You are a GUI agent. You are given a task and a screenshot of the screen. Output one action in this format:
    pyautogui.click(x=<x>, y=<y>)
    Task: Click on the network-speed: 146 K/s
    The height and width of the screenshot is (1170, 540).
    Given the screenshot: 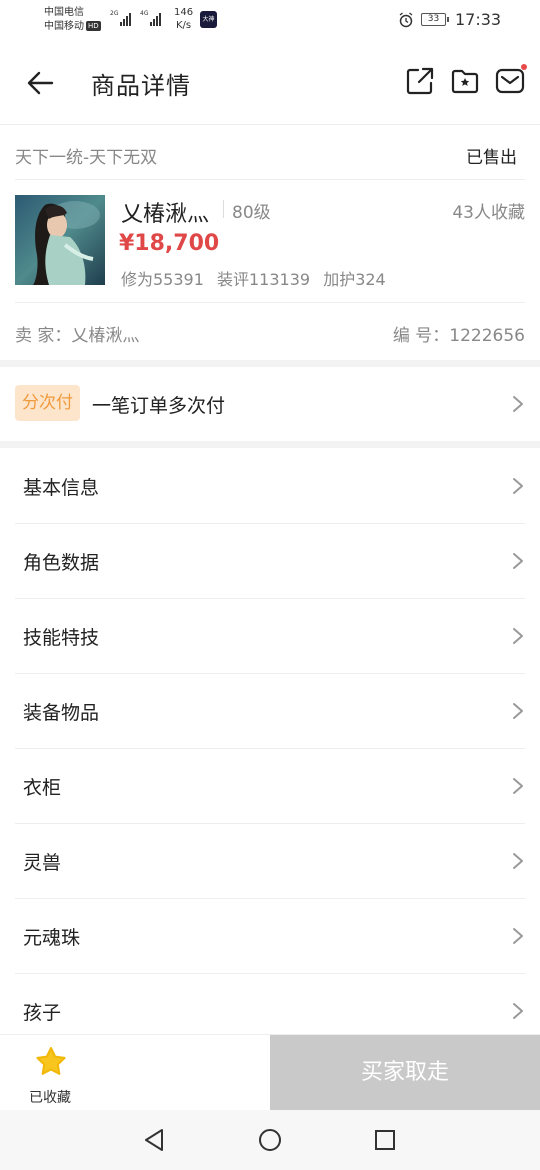 What is the action you would take?
    pyautogui.click(x=183, y=19)
    